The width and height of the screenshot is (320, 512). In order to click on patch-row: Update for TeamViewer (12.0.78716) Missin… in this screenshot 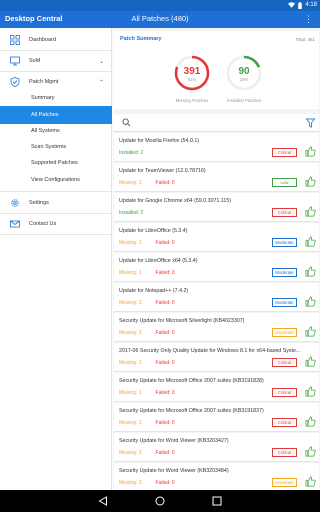, I will do `click(216, 177)`.